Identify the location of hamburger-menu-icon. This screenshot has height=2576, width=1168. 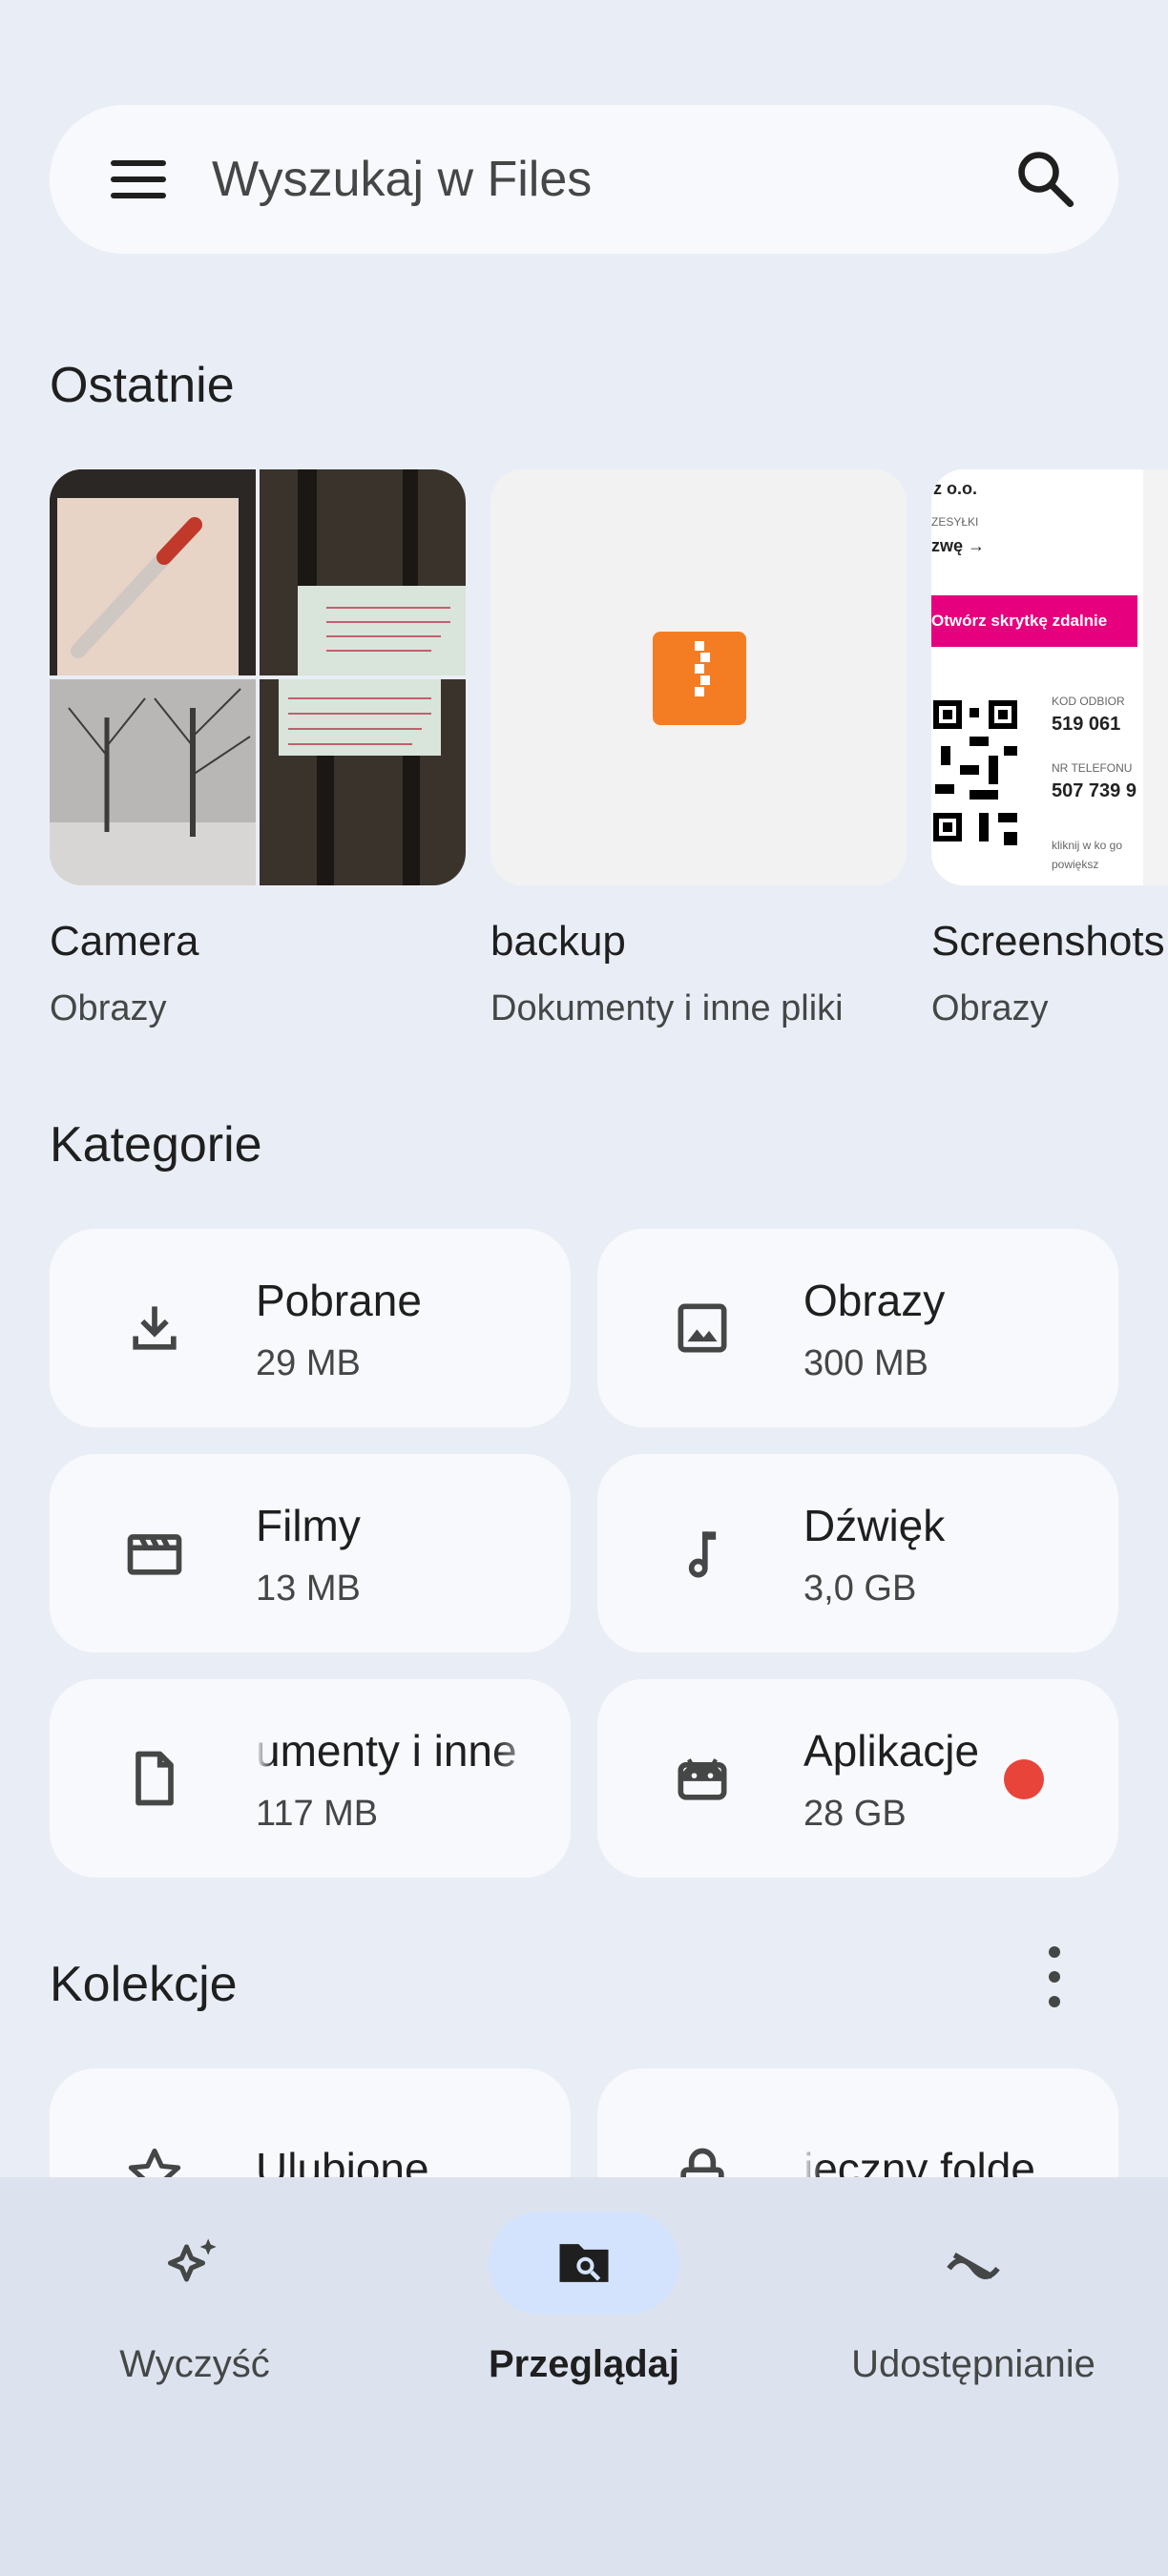
(139, 179).